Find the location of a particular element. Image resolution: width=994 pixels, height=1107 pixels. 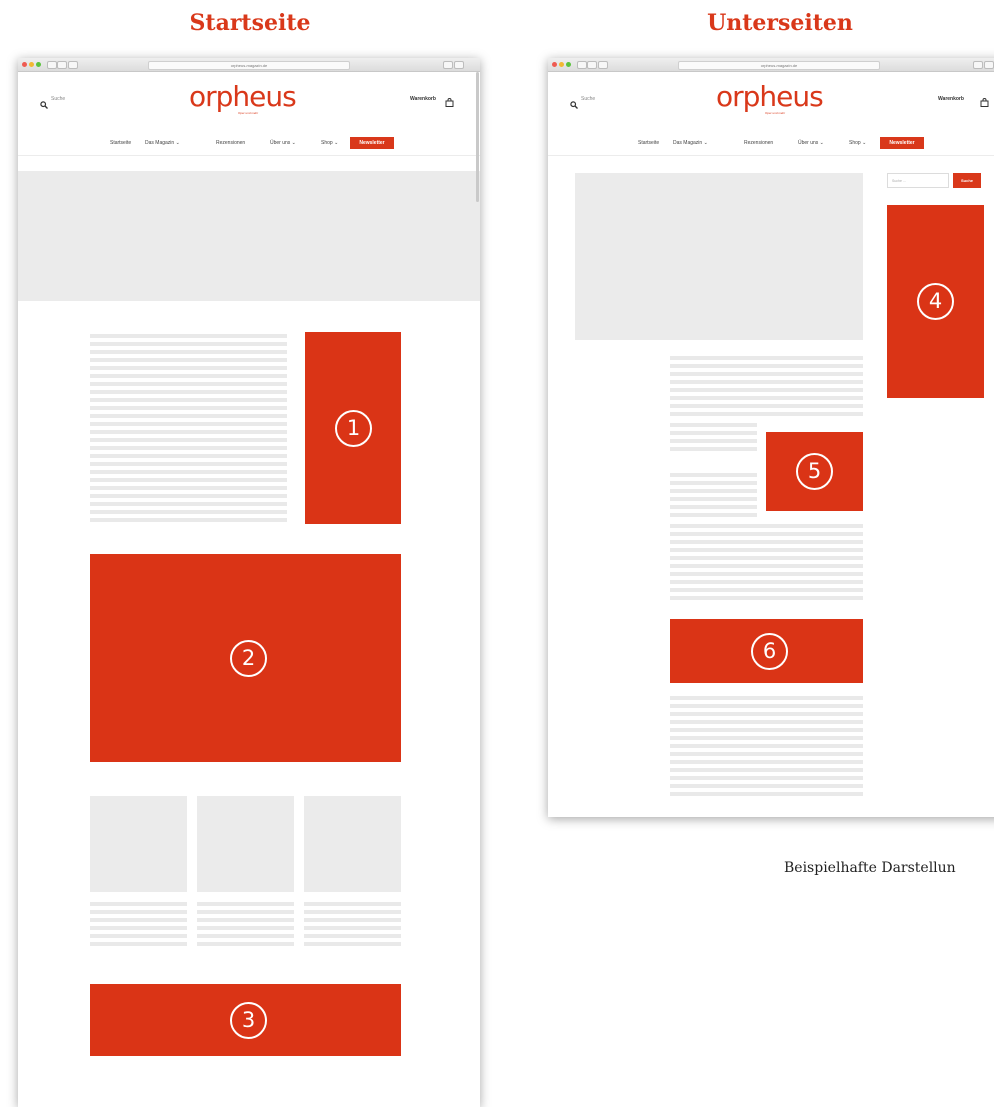

heading-startseite: Startseite is located at coordinates (250, 23).